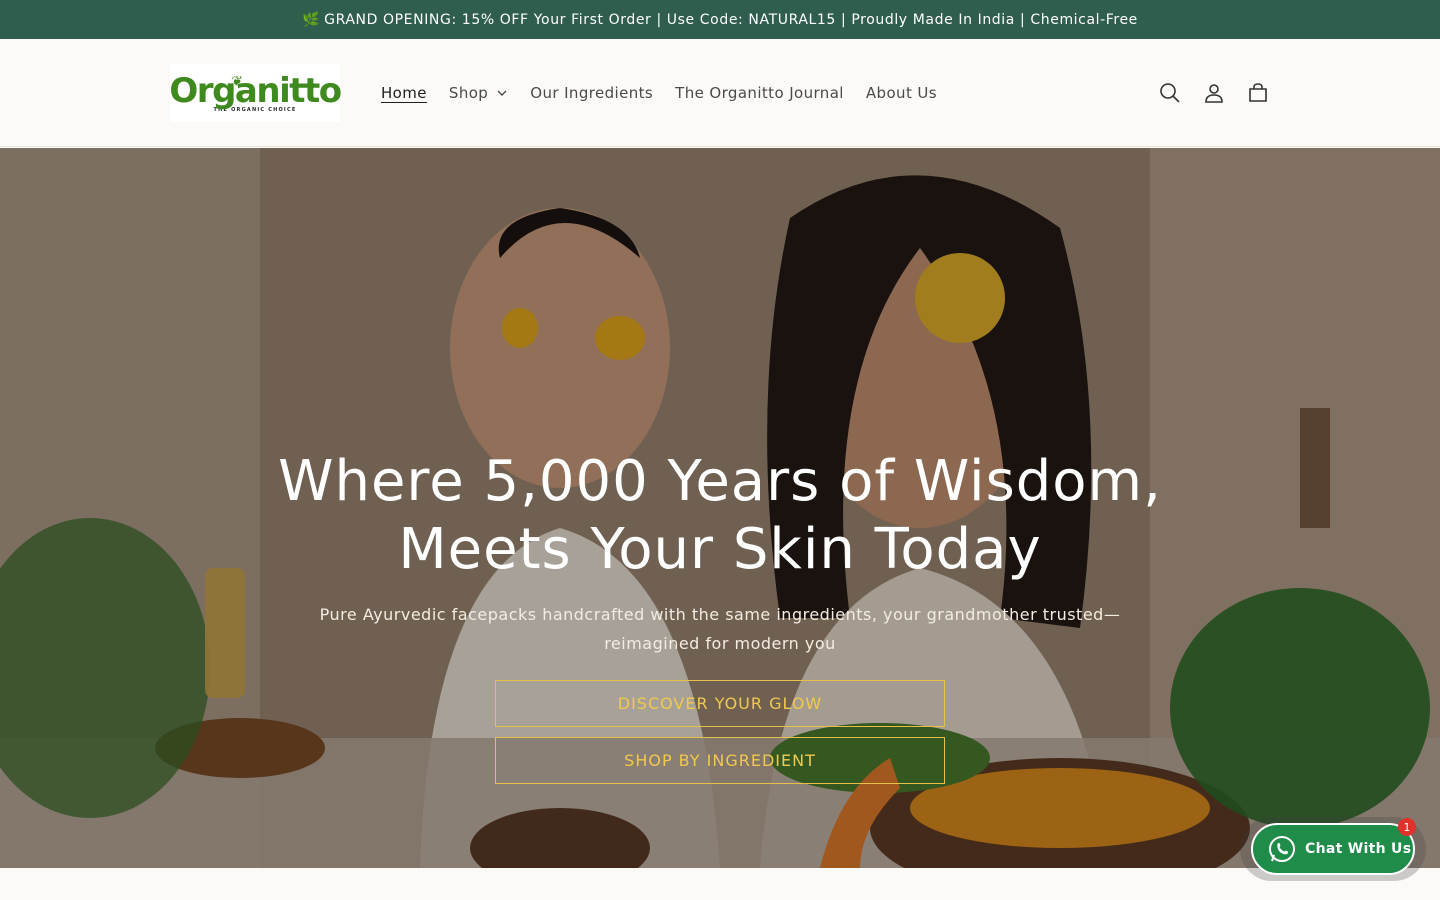 Image resolution: width=1440 pixels, height=900 pixels. I want to click on nav-shop-label: Shop, so click(468, 92).